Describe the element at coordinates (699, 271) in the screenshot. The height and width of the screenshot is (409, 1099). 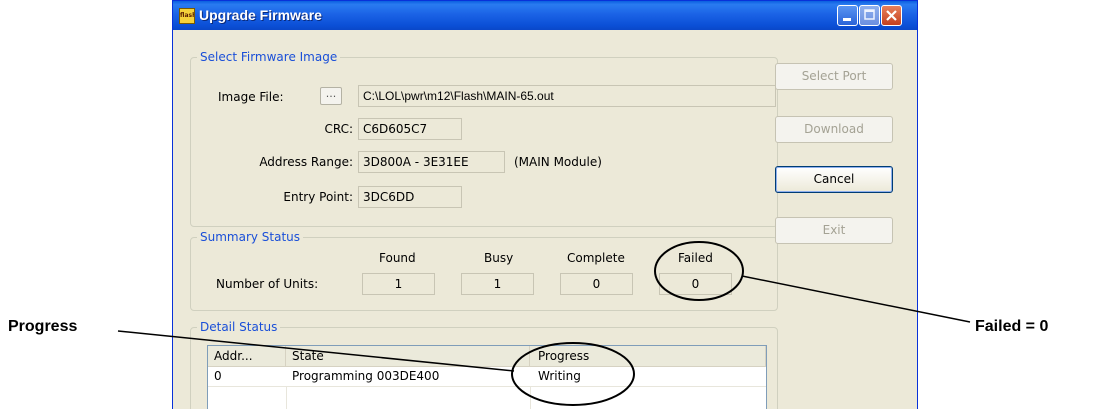
I see `failed-highlight-ellipse` at that location.